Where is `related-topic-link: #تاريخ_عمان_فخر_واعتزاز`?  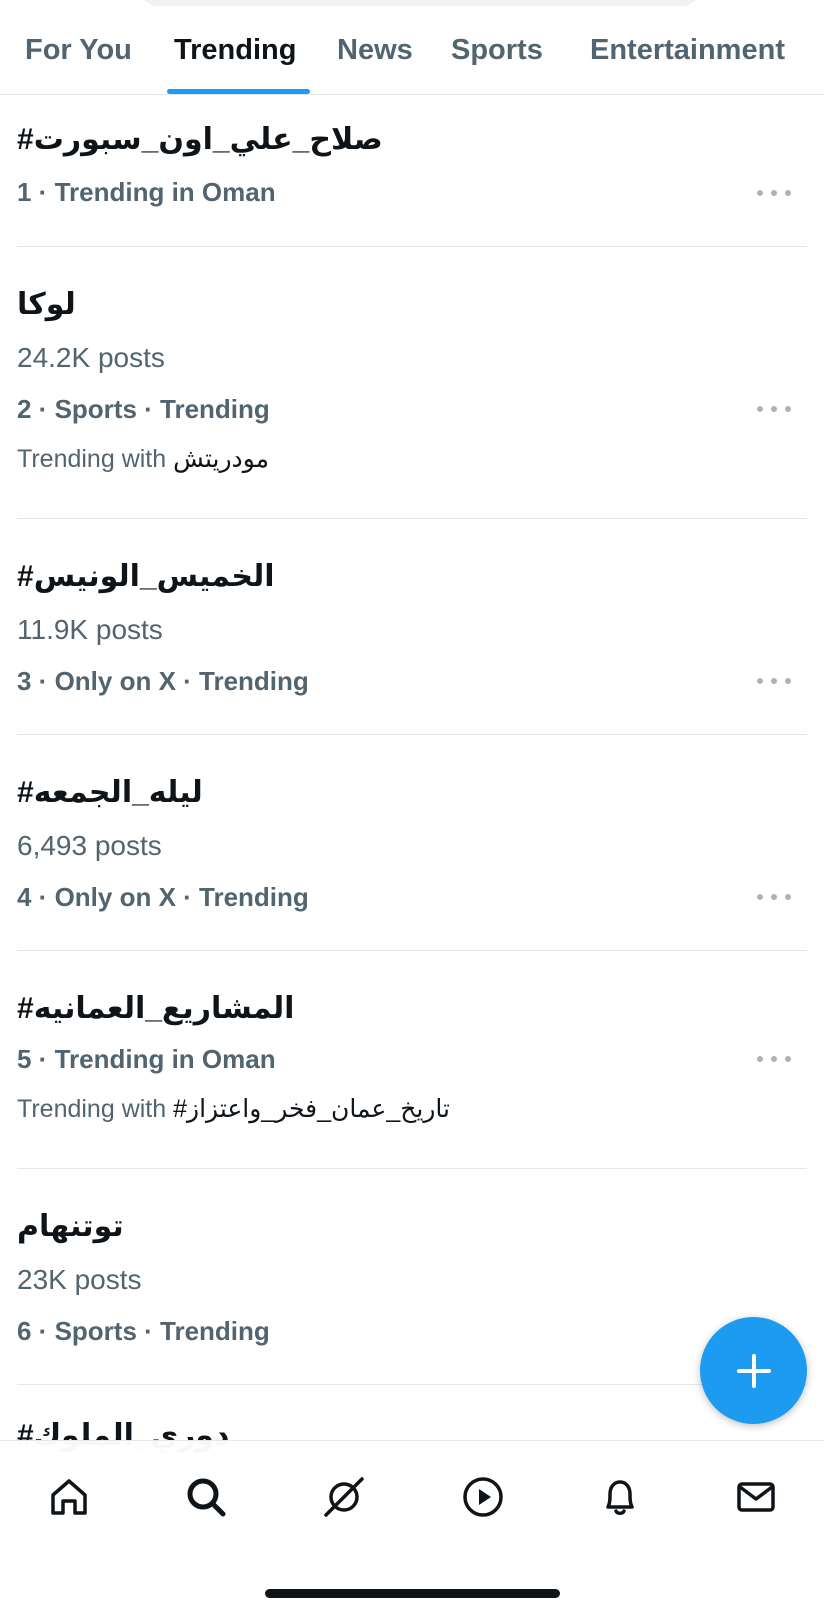 related-topic-link: #تاريخ_عمان_فخر_واعتزاز is located at coordinates (311, 1109).